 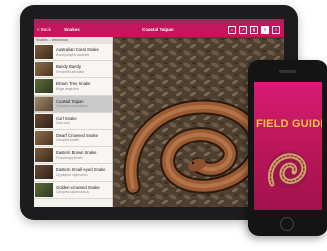 I want to click on species-scientific-name: Oxyuranus scutellatus, so click(x=72, y=106).